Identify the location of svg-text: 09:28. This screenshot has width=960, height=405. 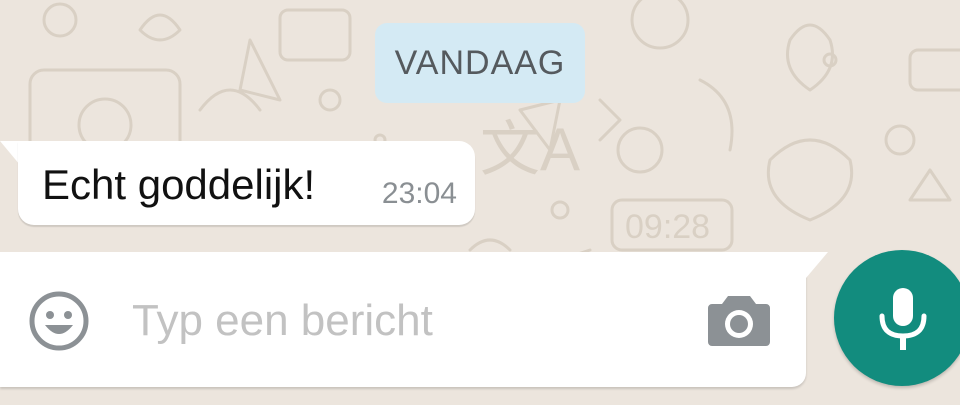
(667, 227).